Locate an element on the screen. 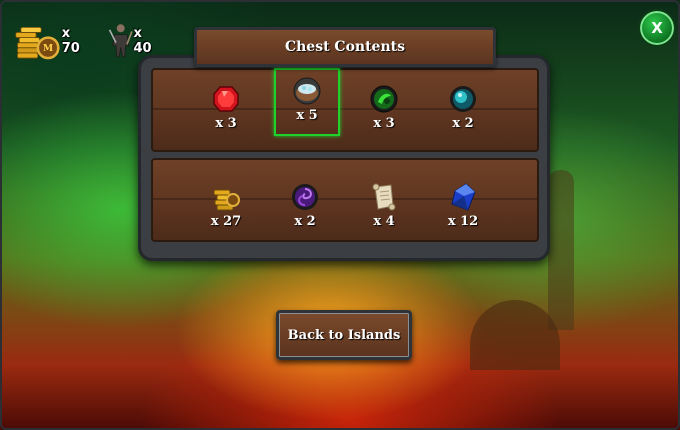  gold-count: x 70 is located at coordinates (70, 41).